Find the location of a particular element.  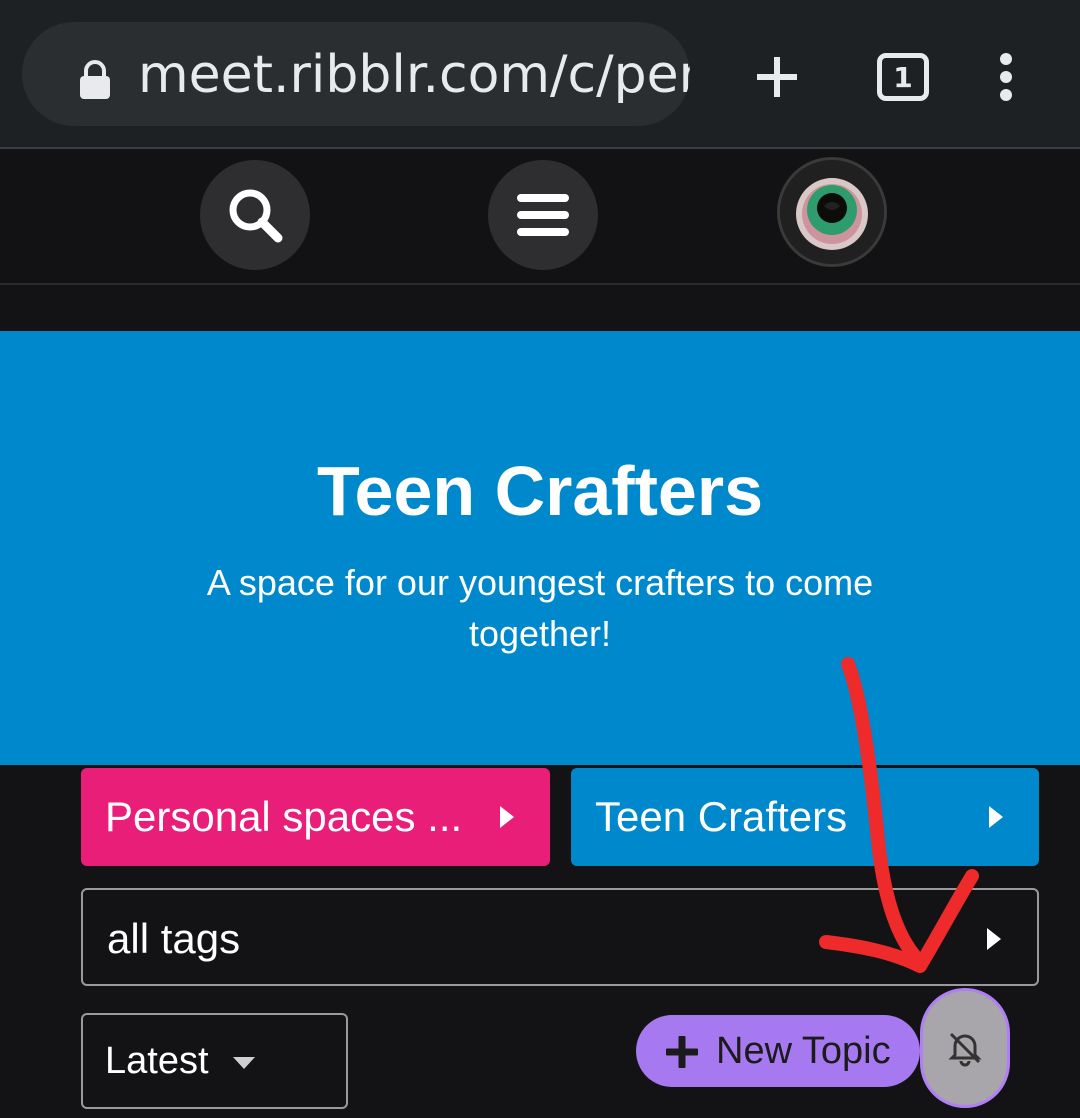

url-text: meet.ribblr.com/c/pers is located at coordinates (414, 75).